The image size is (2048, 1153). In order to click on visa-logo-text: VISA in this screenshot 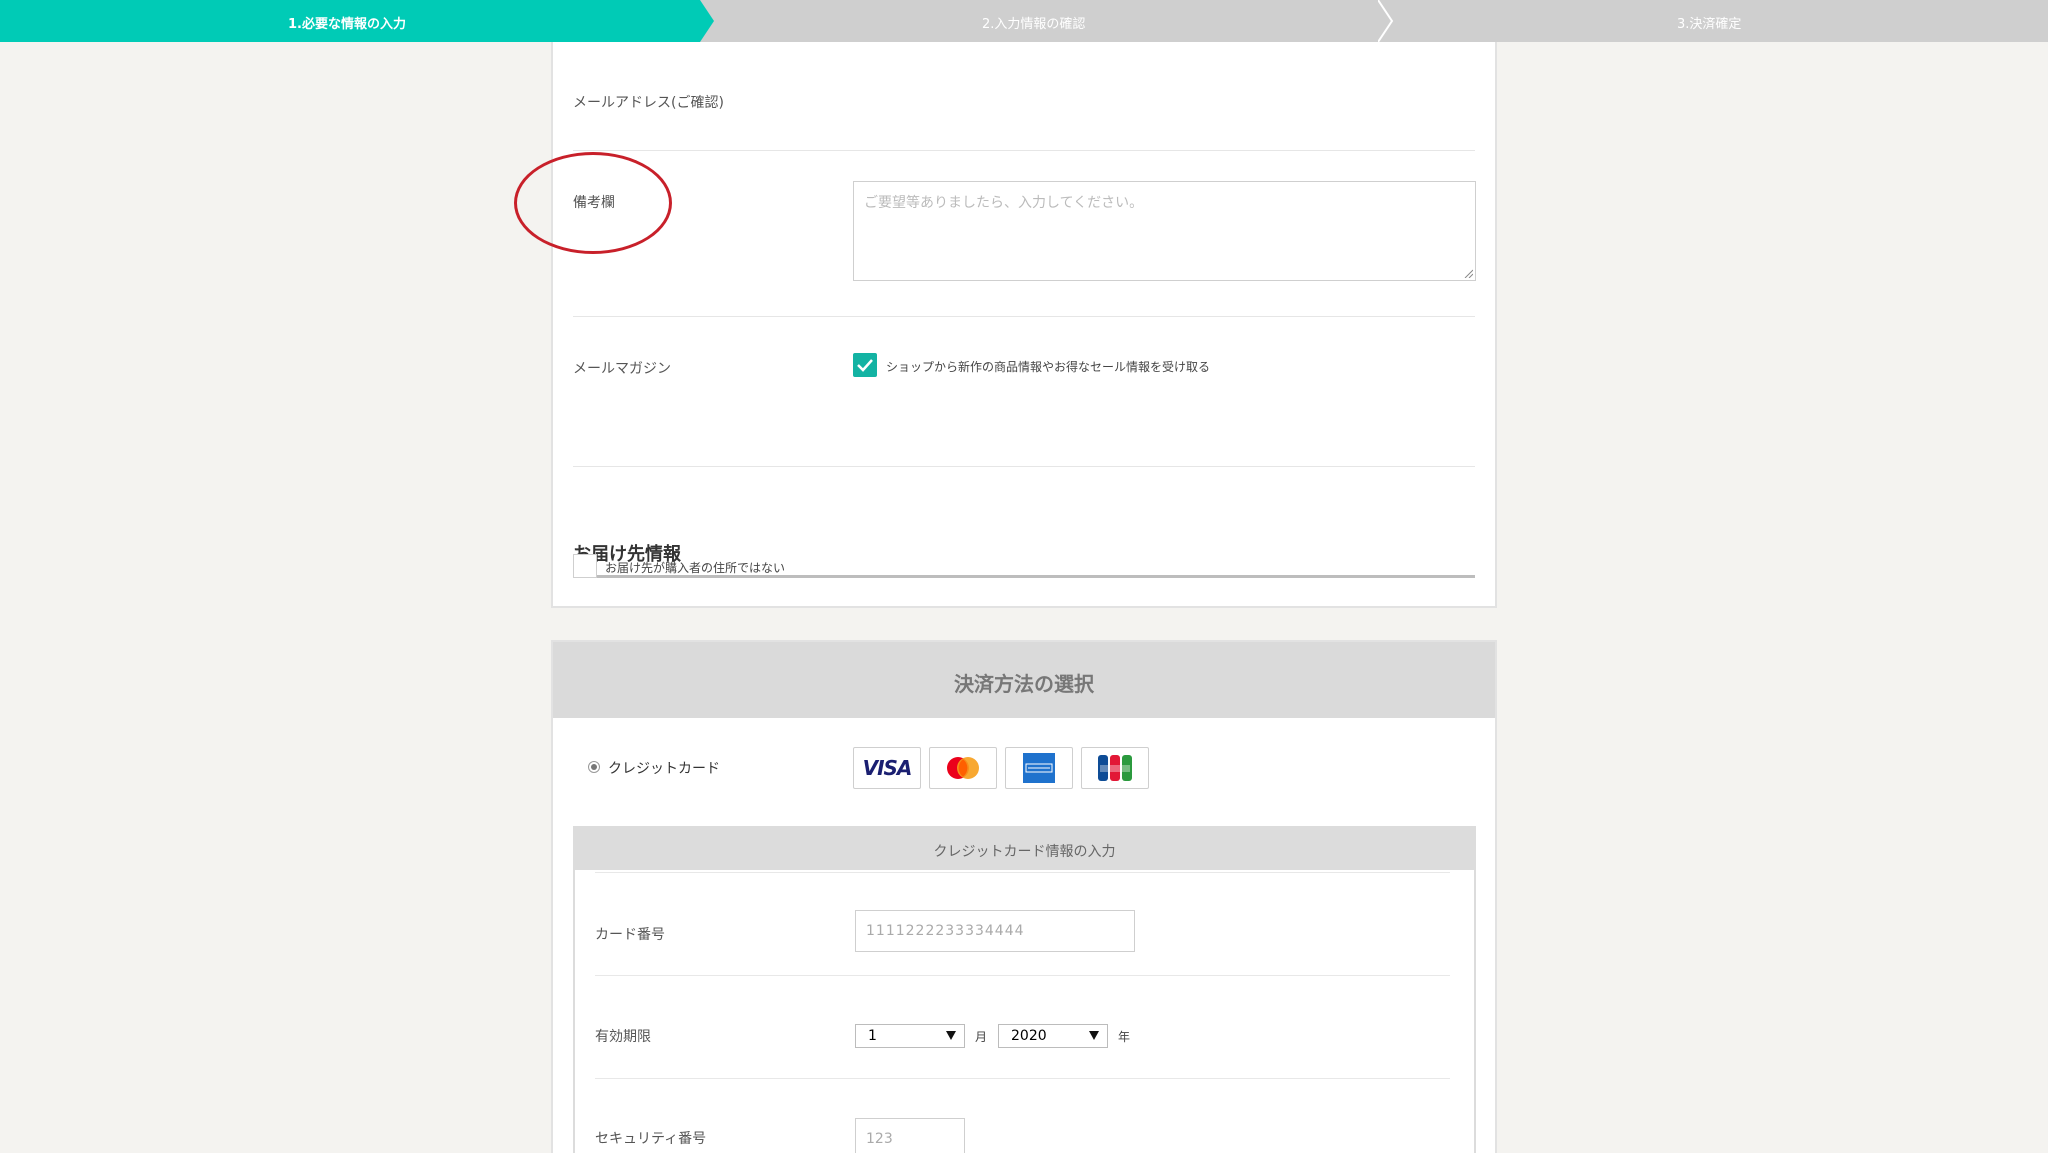, I will do `click(887, 768)`.